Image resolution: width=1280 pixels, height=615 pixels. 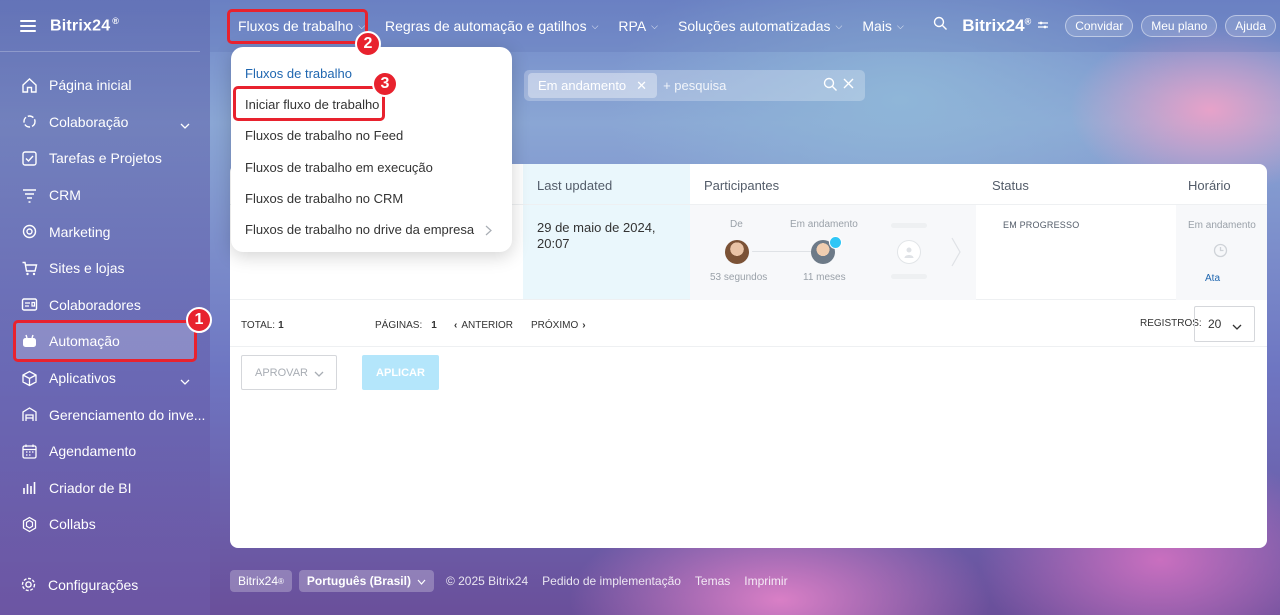 I want to click on chevron-left-icon: ‹, so click(x=456, y=325).